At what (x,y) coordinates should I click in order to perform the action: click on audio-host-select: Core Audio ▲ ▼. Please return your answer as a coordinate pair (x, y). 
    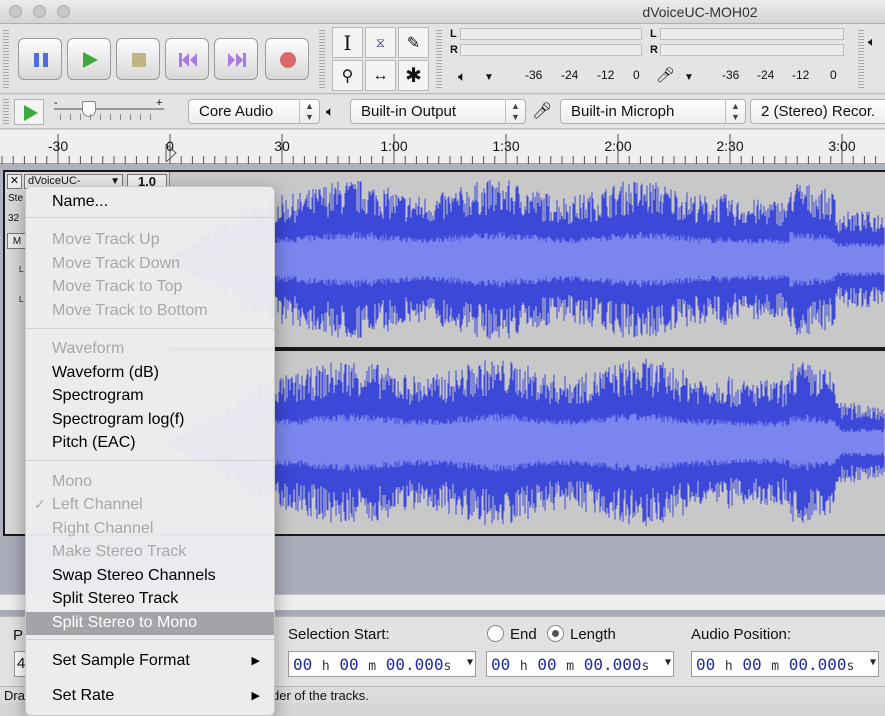
    Looking at the image, I should click on (254, 111).